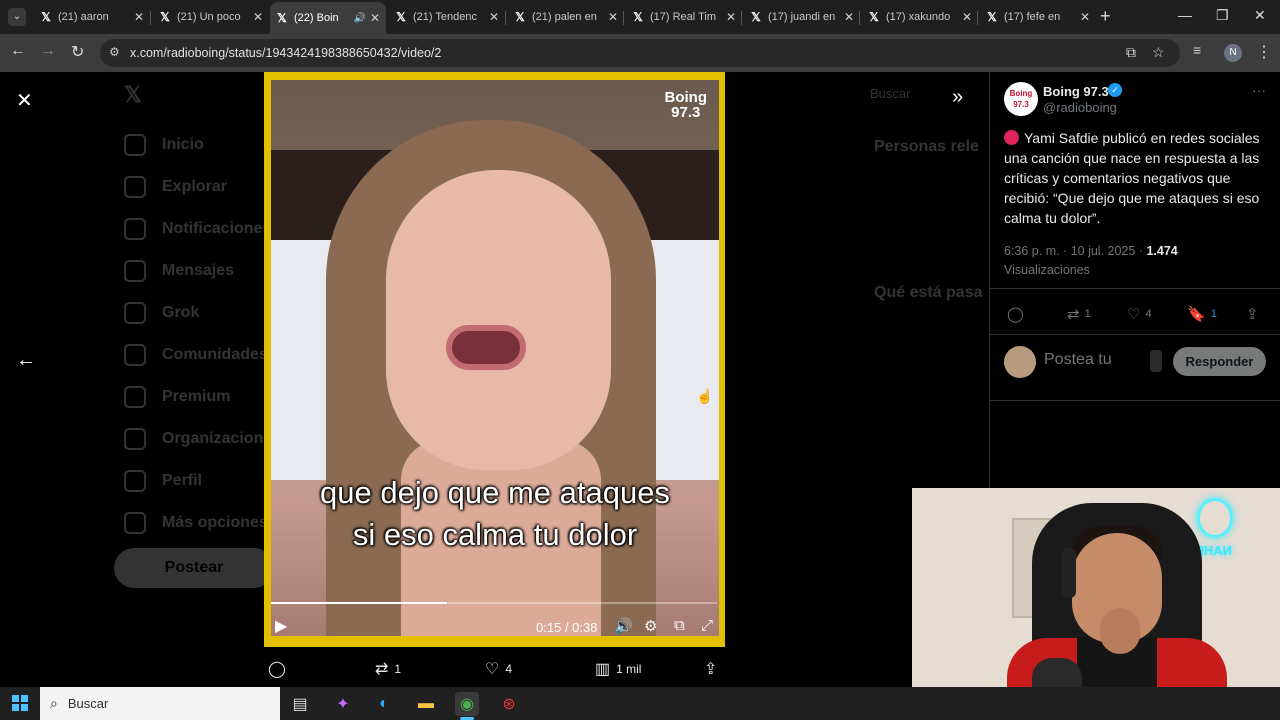 This screenshot has height=720, width=1280. I want to click on reply-button: ◯, so click(1018, 314).